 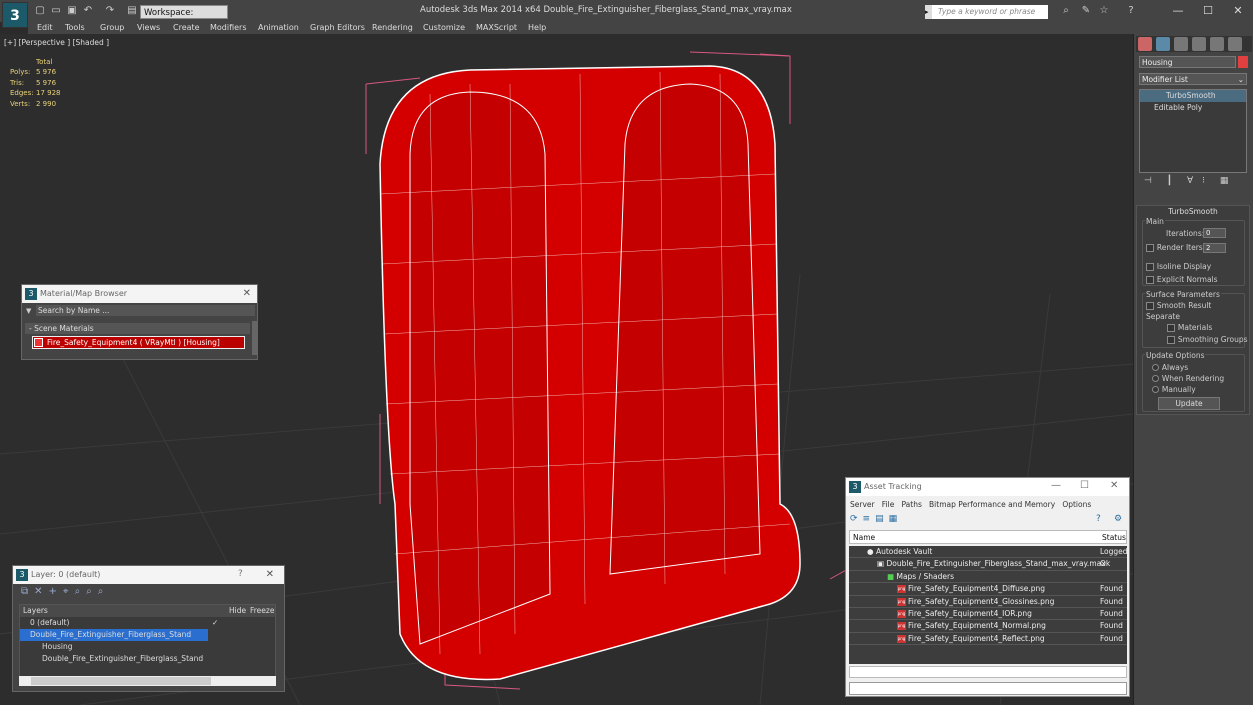 I want to click on render-iters-spinner: 2, so click(x=1214, y=248).